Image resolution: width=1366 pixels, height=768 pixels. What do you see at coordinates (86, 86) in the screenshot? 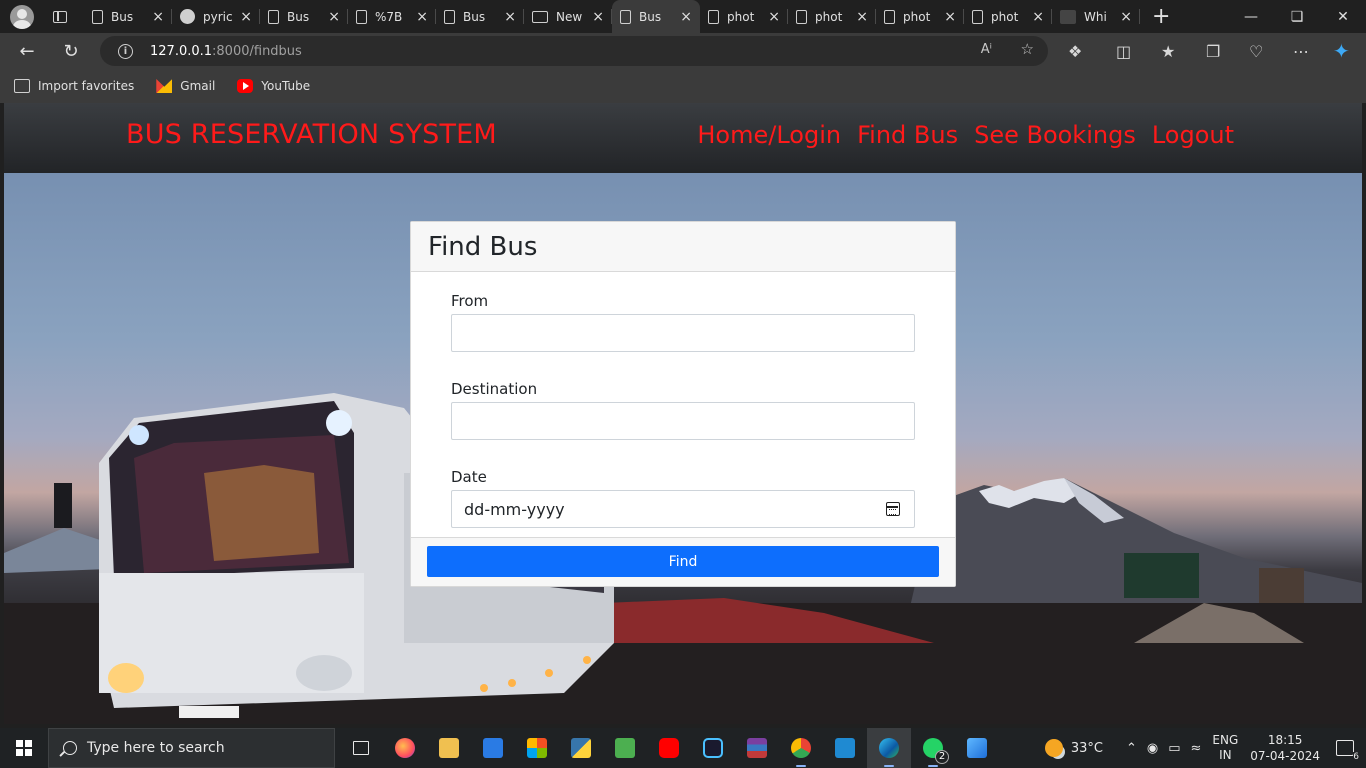
I see `favorite-label: Import favorites` at bounding box center [86, 86].